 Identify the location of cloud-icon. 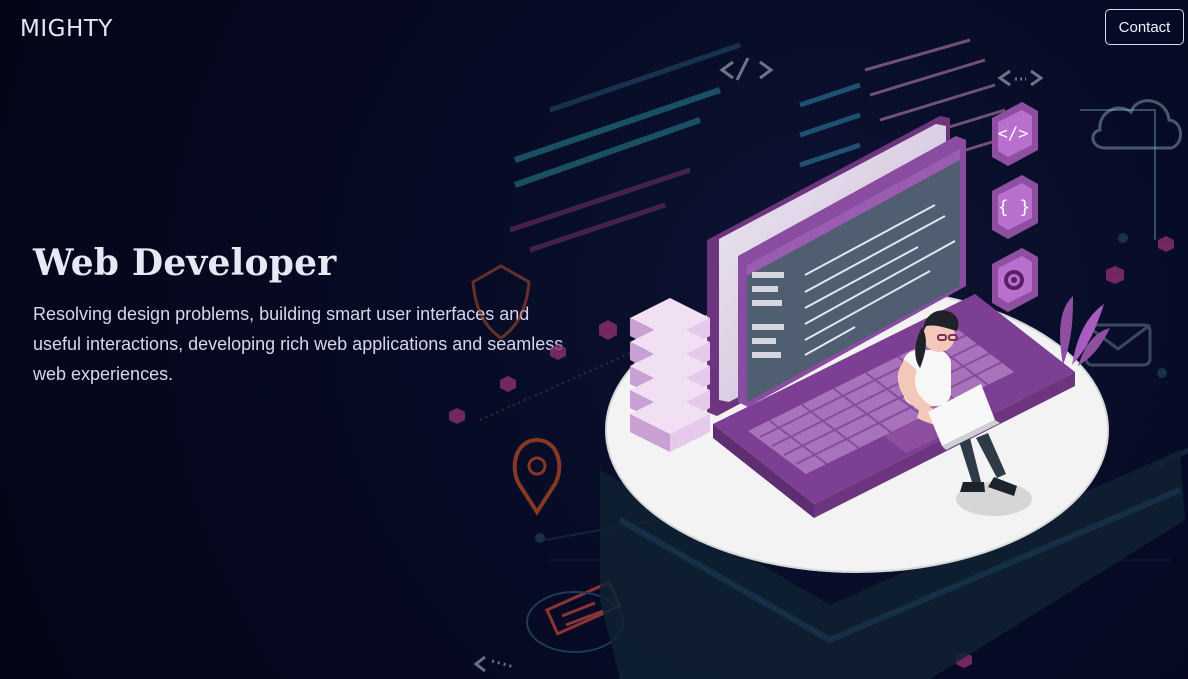
(1136, 124).